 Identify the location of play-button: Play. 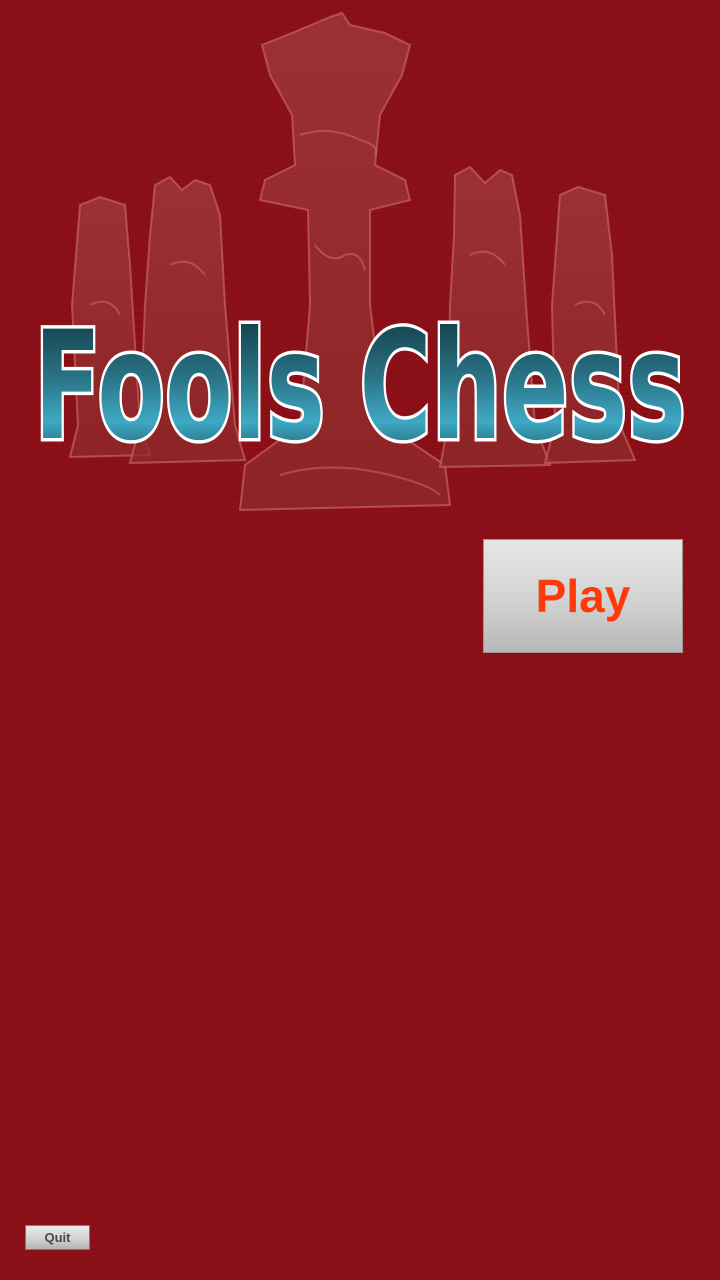
(583, 596).